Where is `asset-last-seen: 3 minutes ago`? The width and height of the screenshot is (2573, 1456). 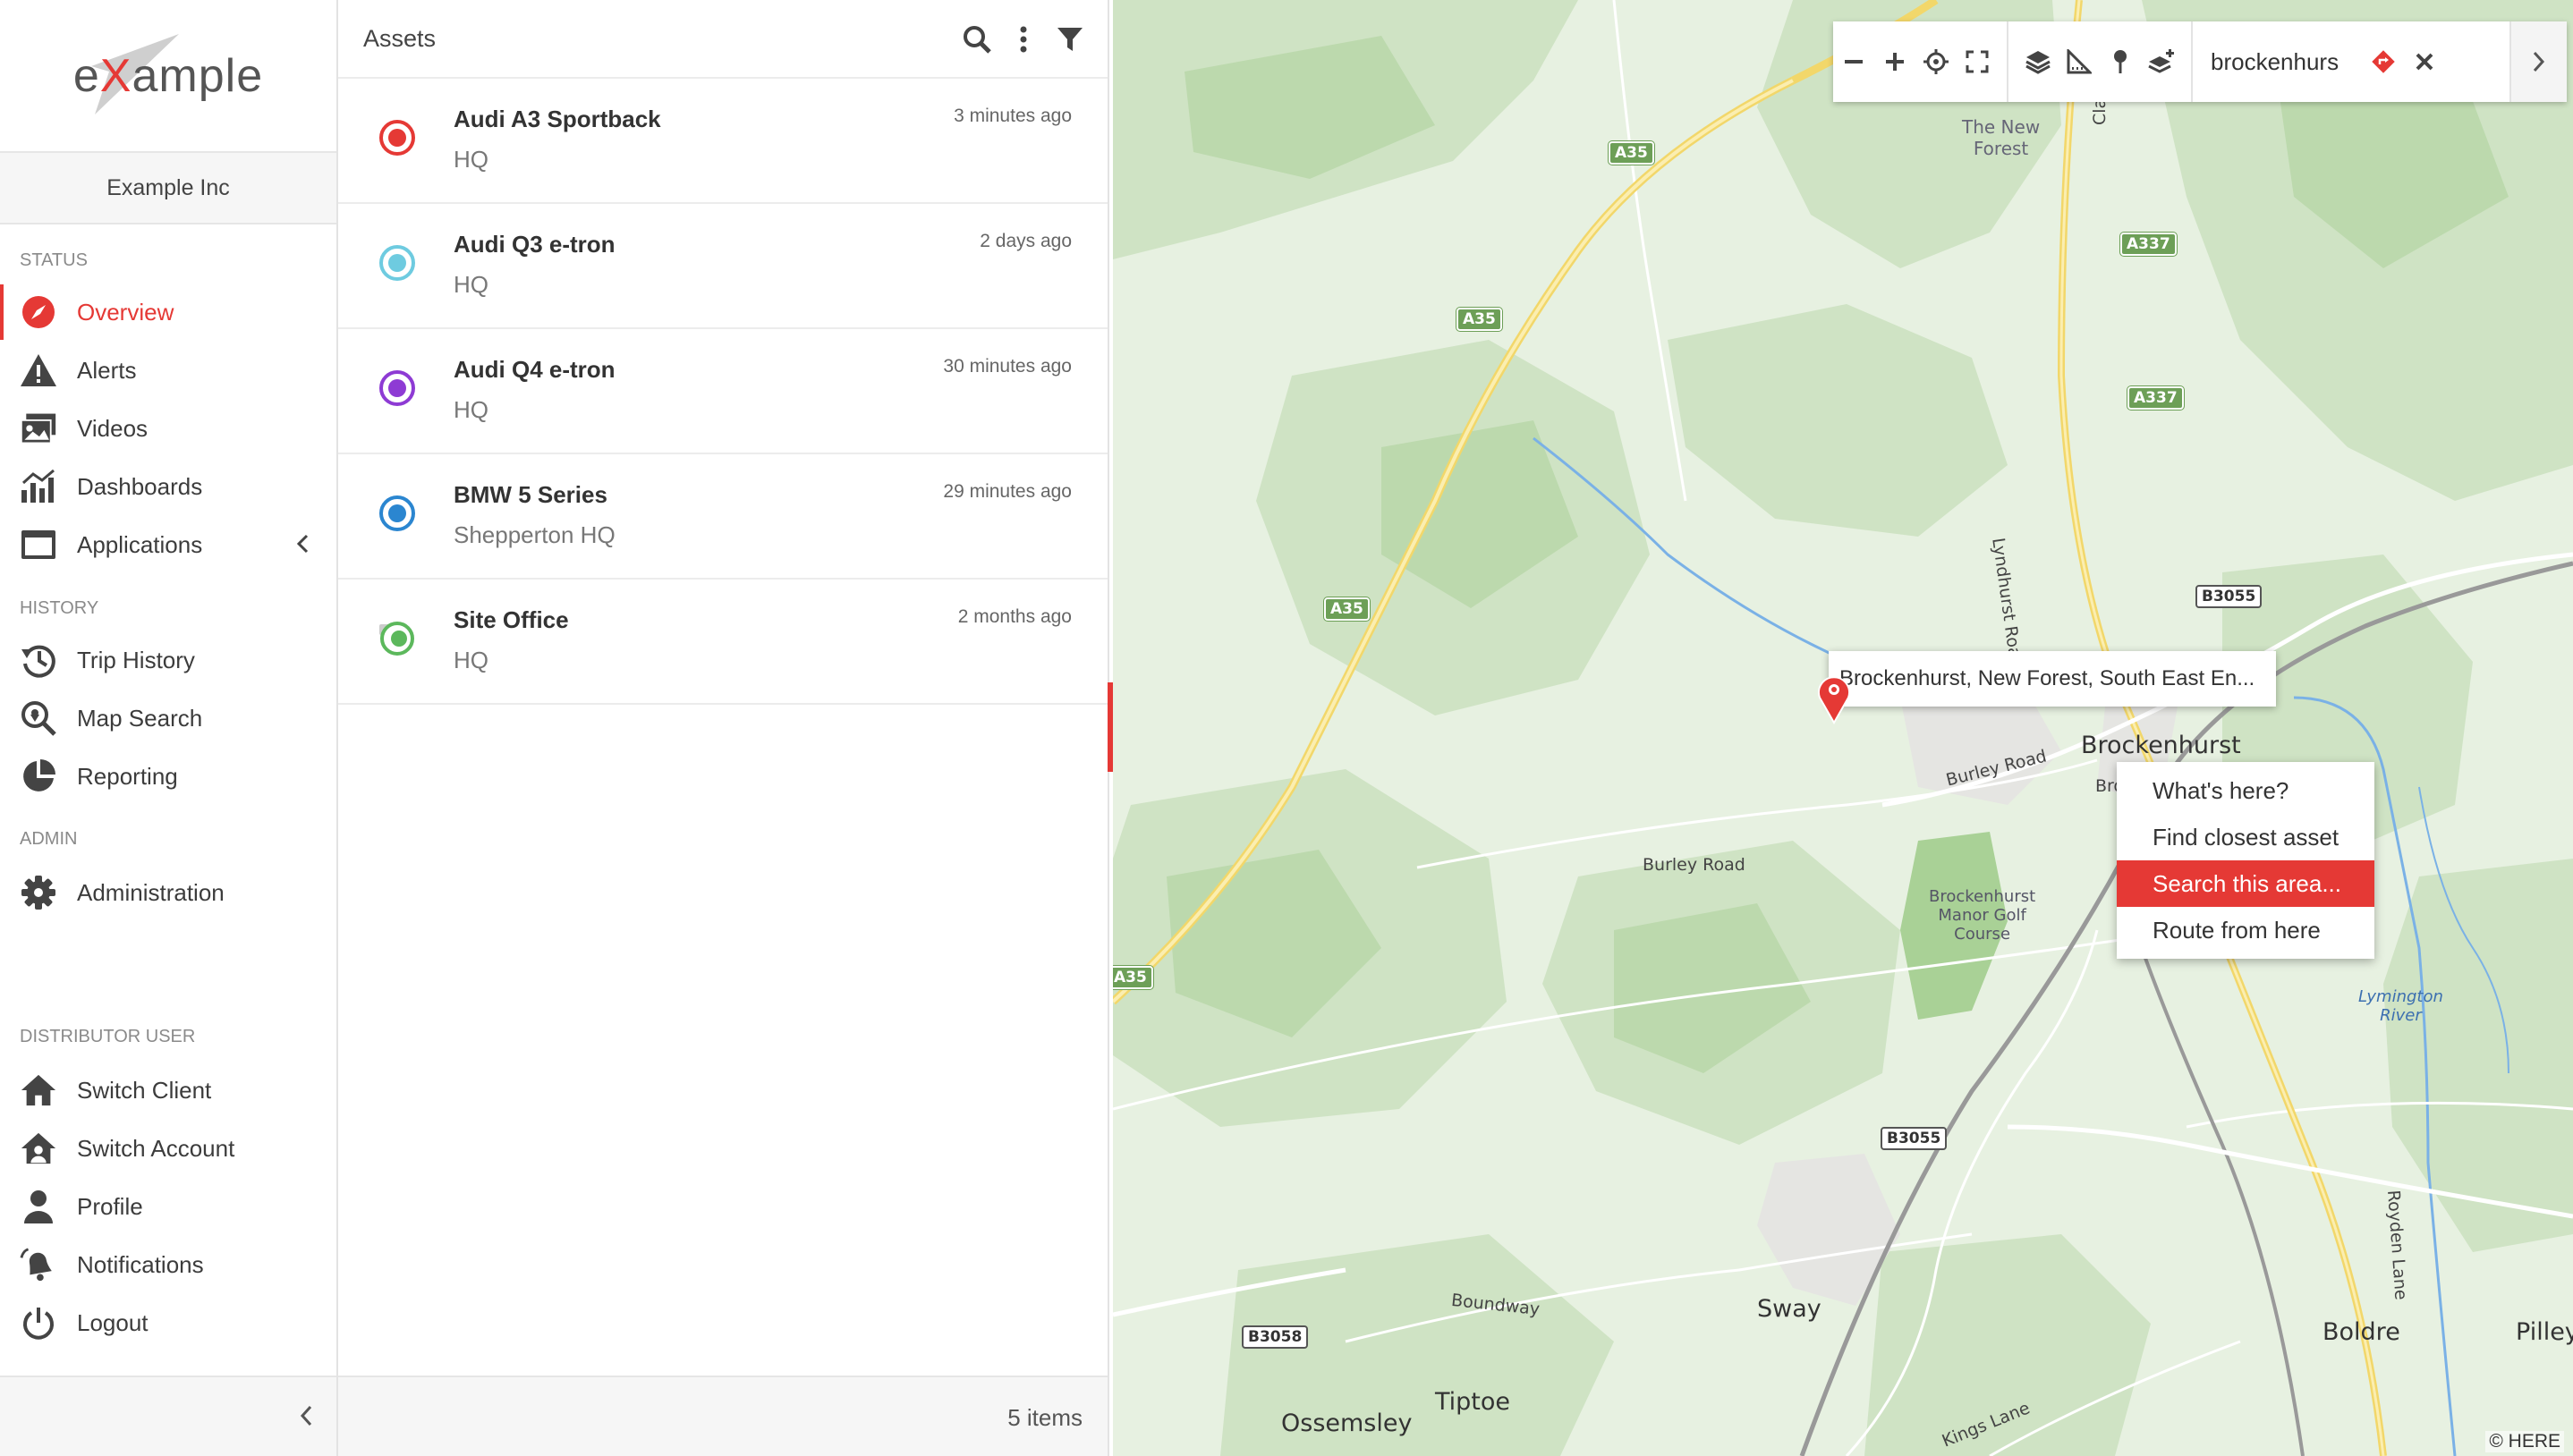
asset-last-seen: 3 minutes ago is located at coordinates (1013, 116).